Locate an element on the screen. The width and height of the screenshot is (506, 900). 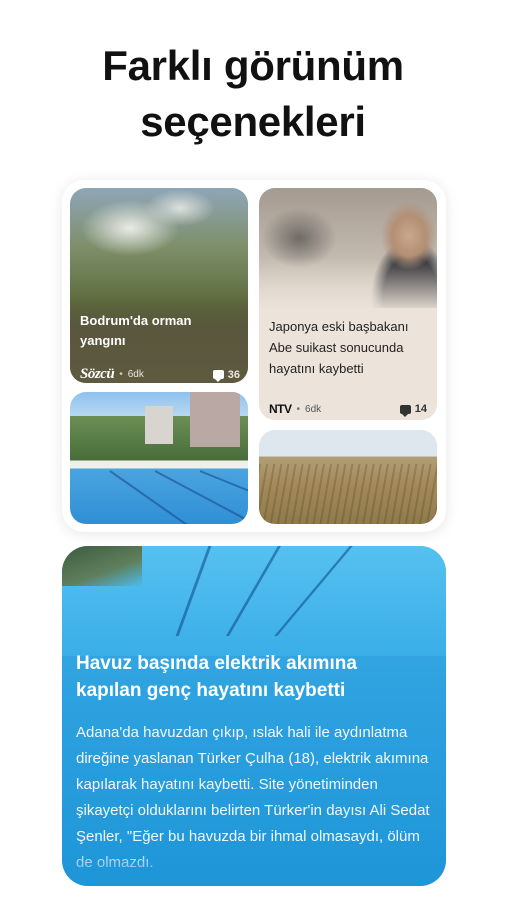
page-headline: Farklı görünüm seçenekleri is located at coordinates (253, 93).